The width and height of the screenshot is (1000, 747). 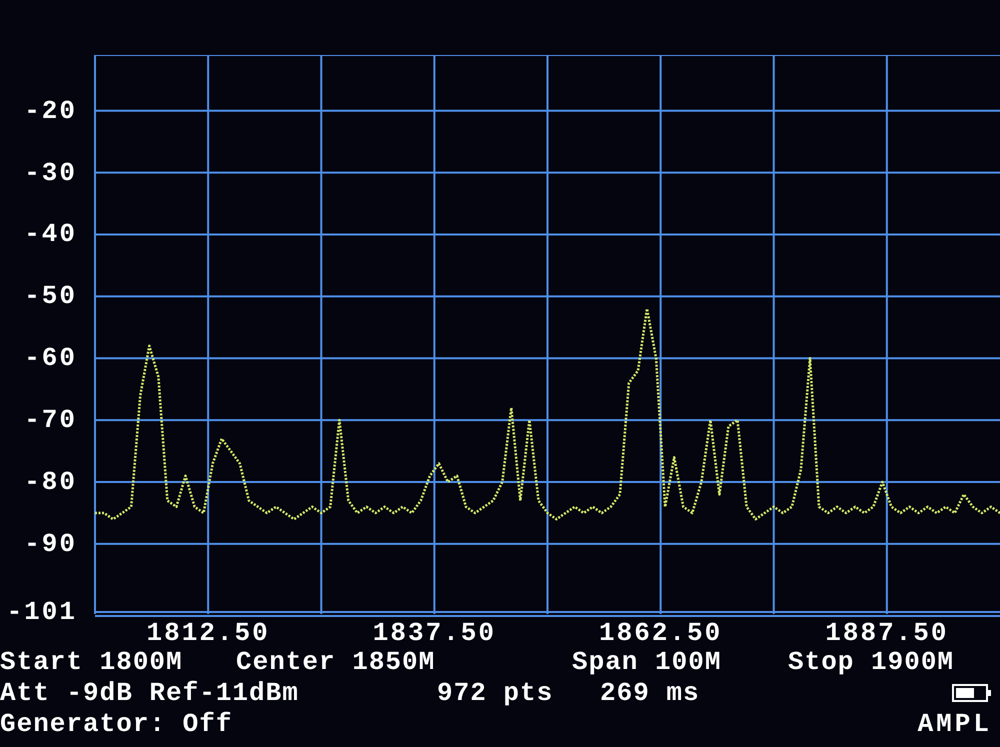 What do you see at coordinates (650, 693) in the screenshot?
I see `status-text: 269 ms` at bounding box center [650, 693].